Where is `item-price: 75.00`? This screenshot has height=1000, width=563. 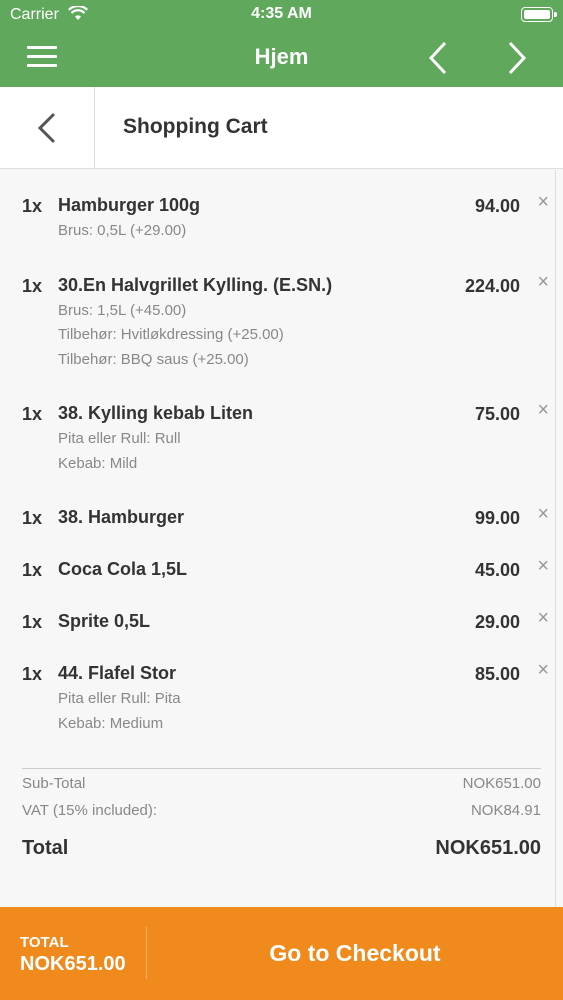 item-price: 75.00 is located at coordinates (497, 414).